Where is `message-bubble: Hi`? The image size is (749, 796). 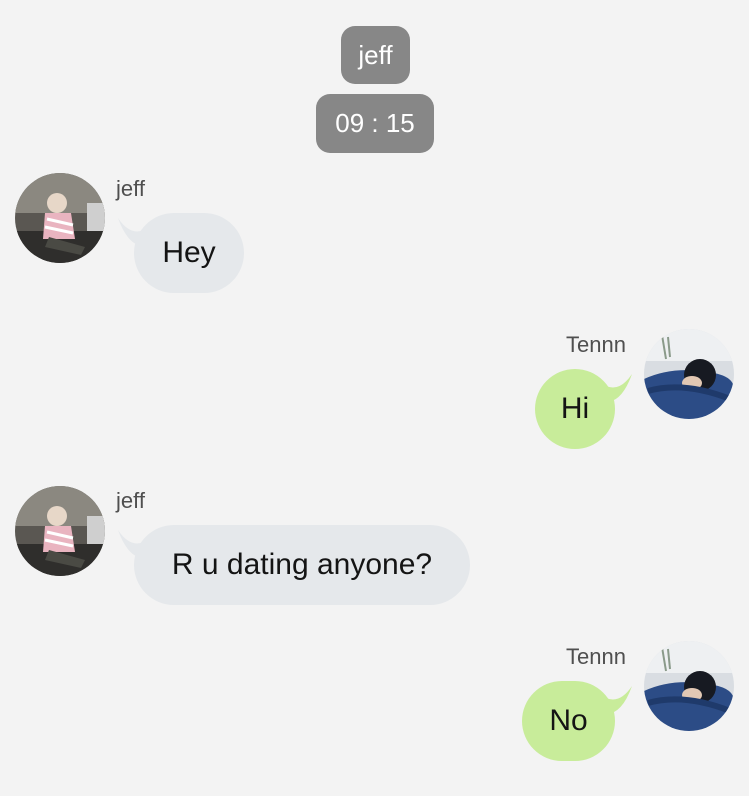 message-bubble: Hi is located at coordinates (575, 409).